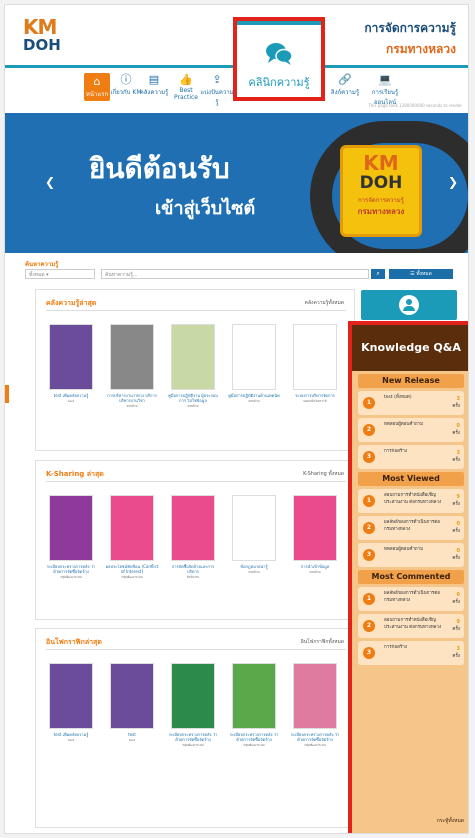 The image size is (475, 838). I want to click on qa-rank-badge: 1, so click(369, 403).